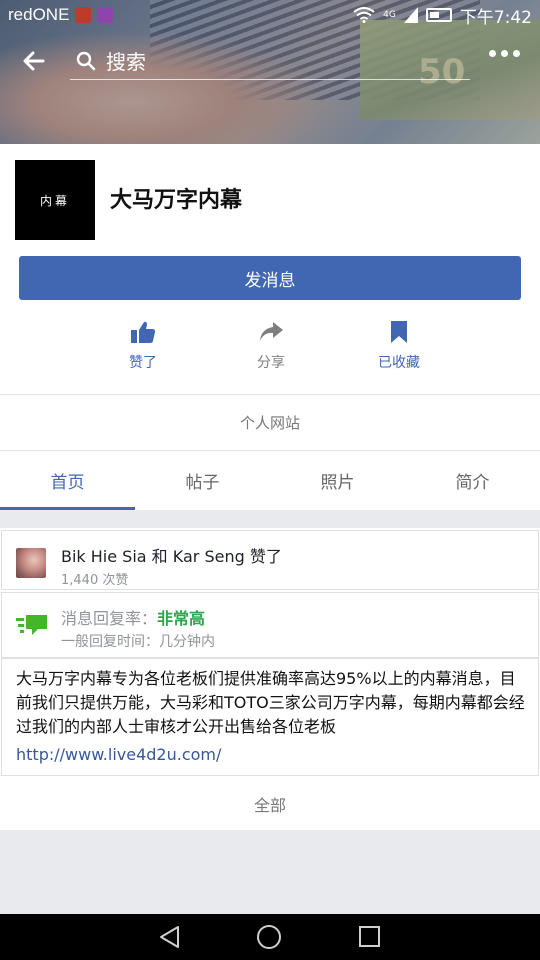  Describe the element at coordinates (202, 480) in the screenshot. I see `tab-posts: 帖子` at that location.